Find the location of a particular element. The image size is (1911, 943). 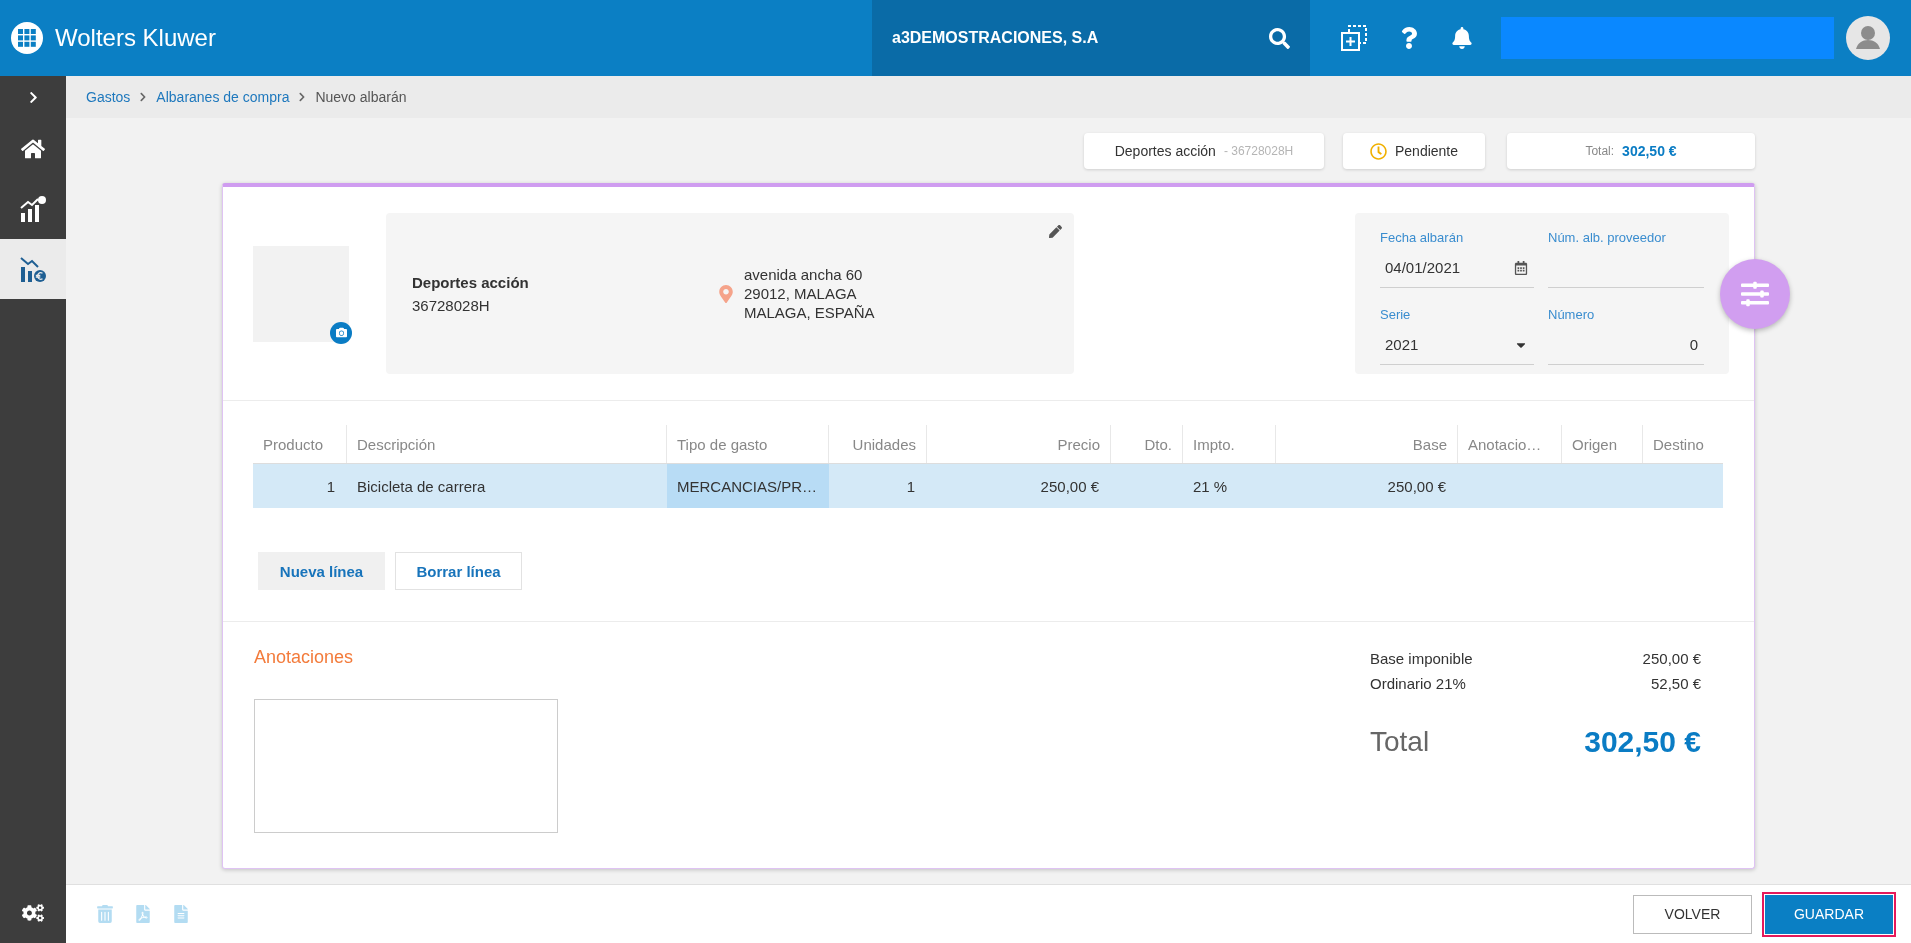

sidebar-item is located at coordinates (33, 269).